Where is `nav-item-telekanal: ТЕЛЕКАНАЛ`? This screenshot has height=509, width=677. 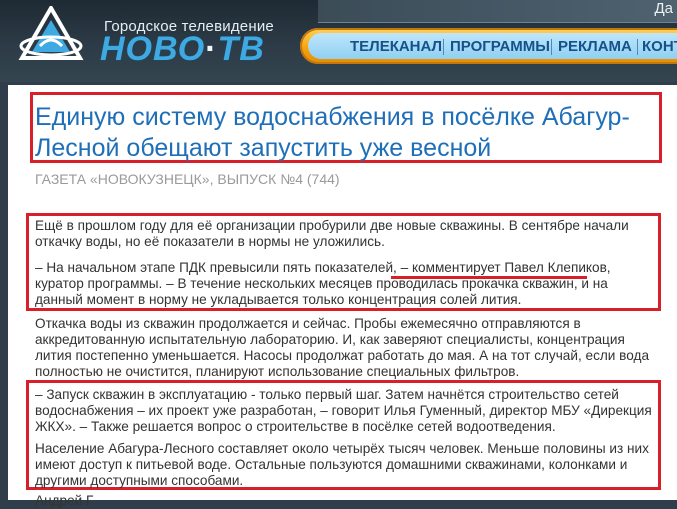
nav-item-telekanal: ТЕЛЕКАНАЛ is located at coordinates (396, 46).